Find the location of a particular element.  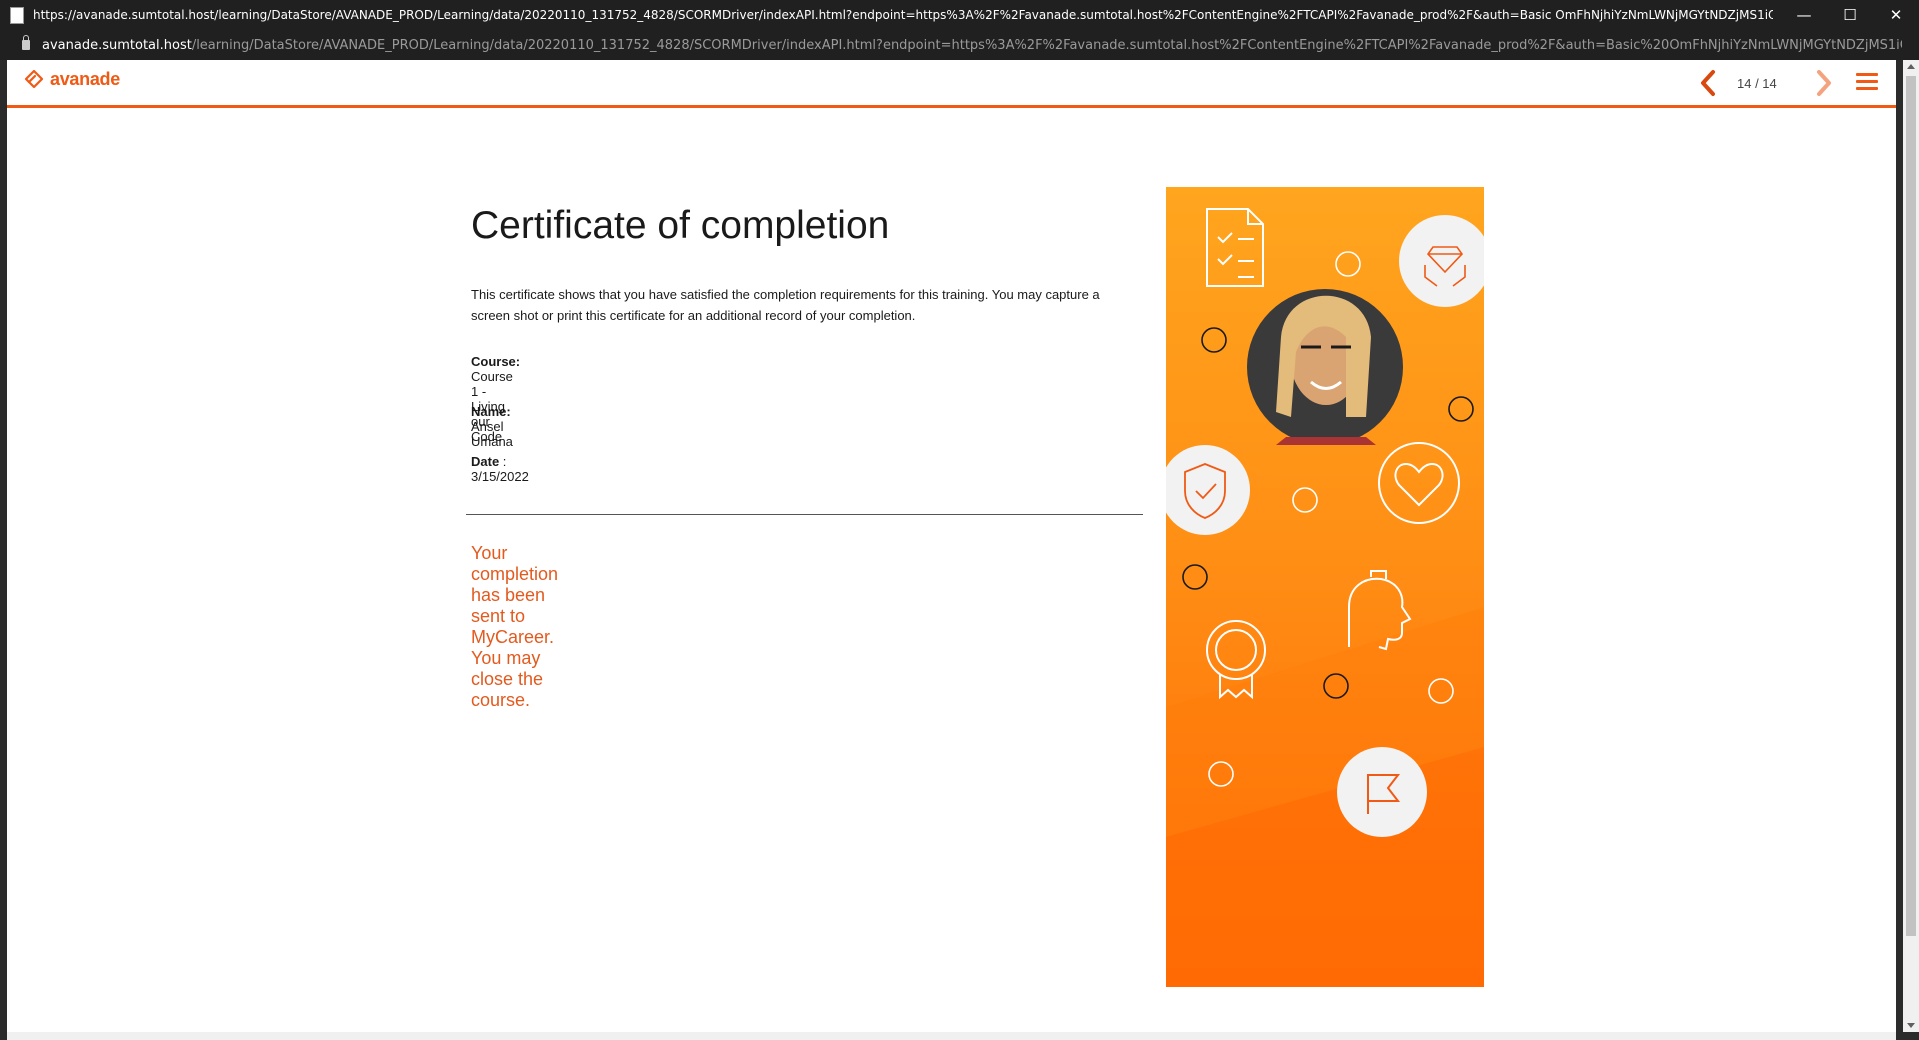

previous-page-button is located at coordinates (1708, 83).